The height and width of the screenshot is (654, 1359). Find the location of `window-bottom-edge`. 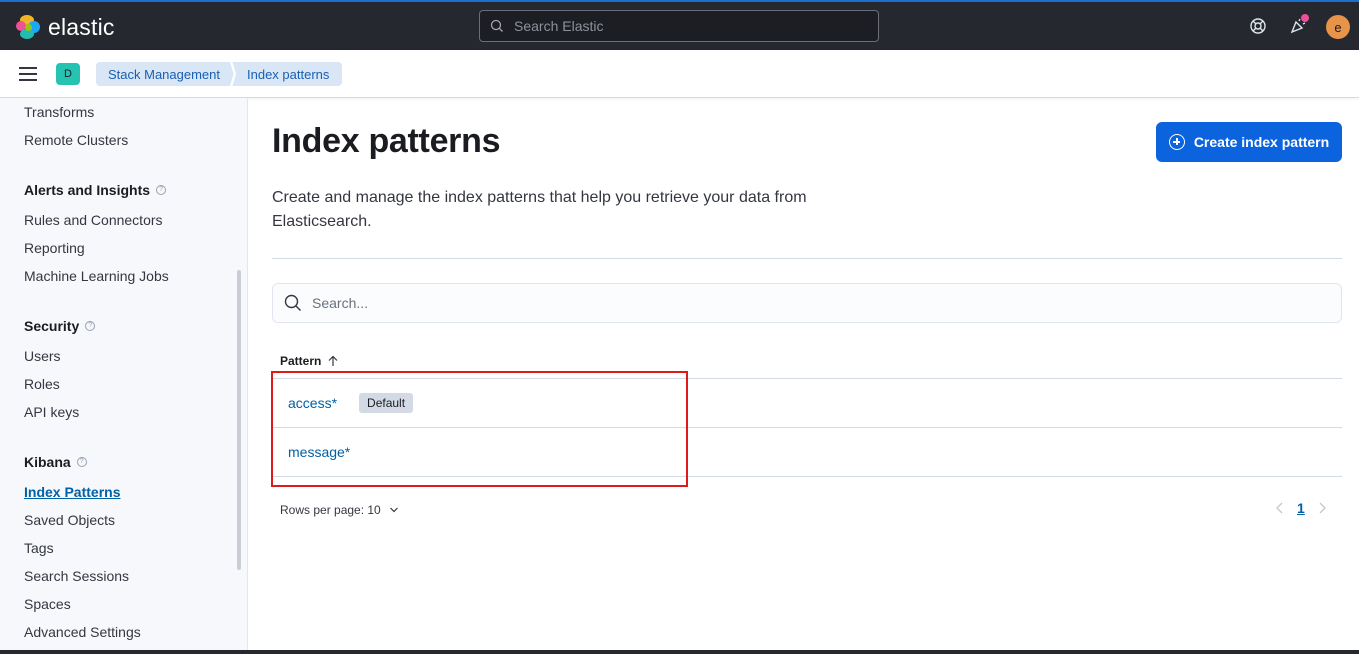

window-bottom-edge is located at coordinates (679, 652).